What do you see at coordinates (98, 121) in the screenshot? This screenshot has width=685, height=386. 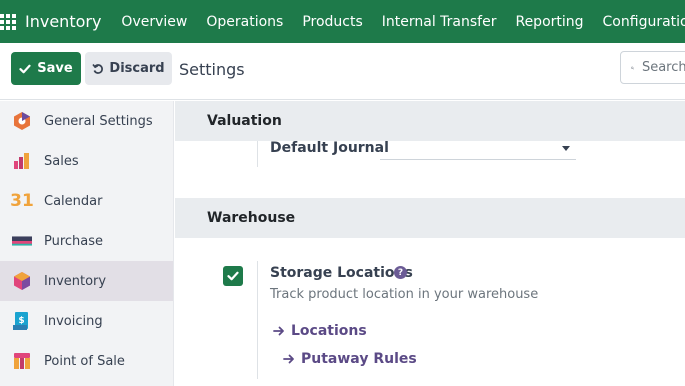 I see `sidebar-item-label: General Settings` at bounding box center [98, 121].